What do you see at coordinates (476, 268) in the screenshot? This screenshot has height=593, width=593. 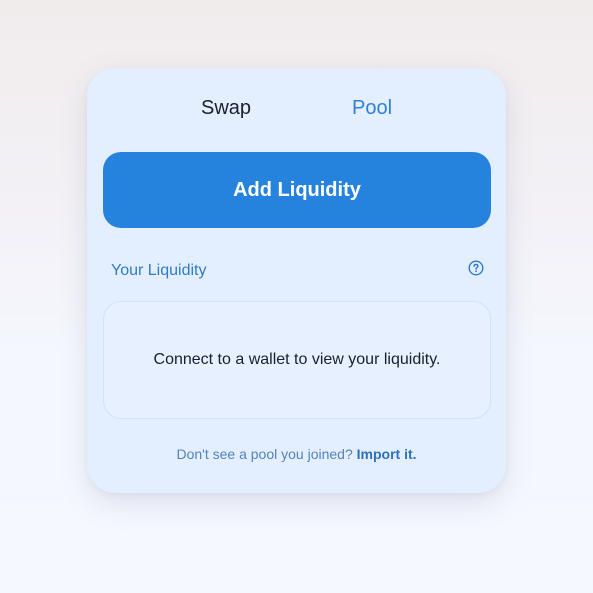 I see `question-circle-icon` at bounding box center [476, 268].